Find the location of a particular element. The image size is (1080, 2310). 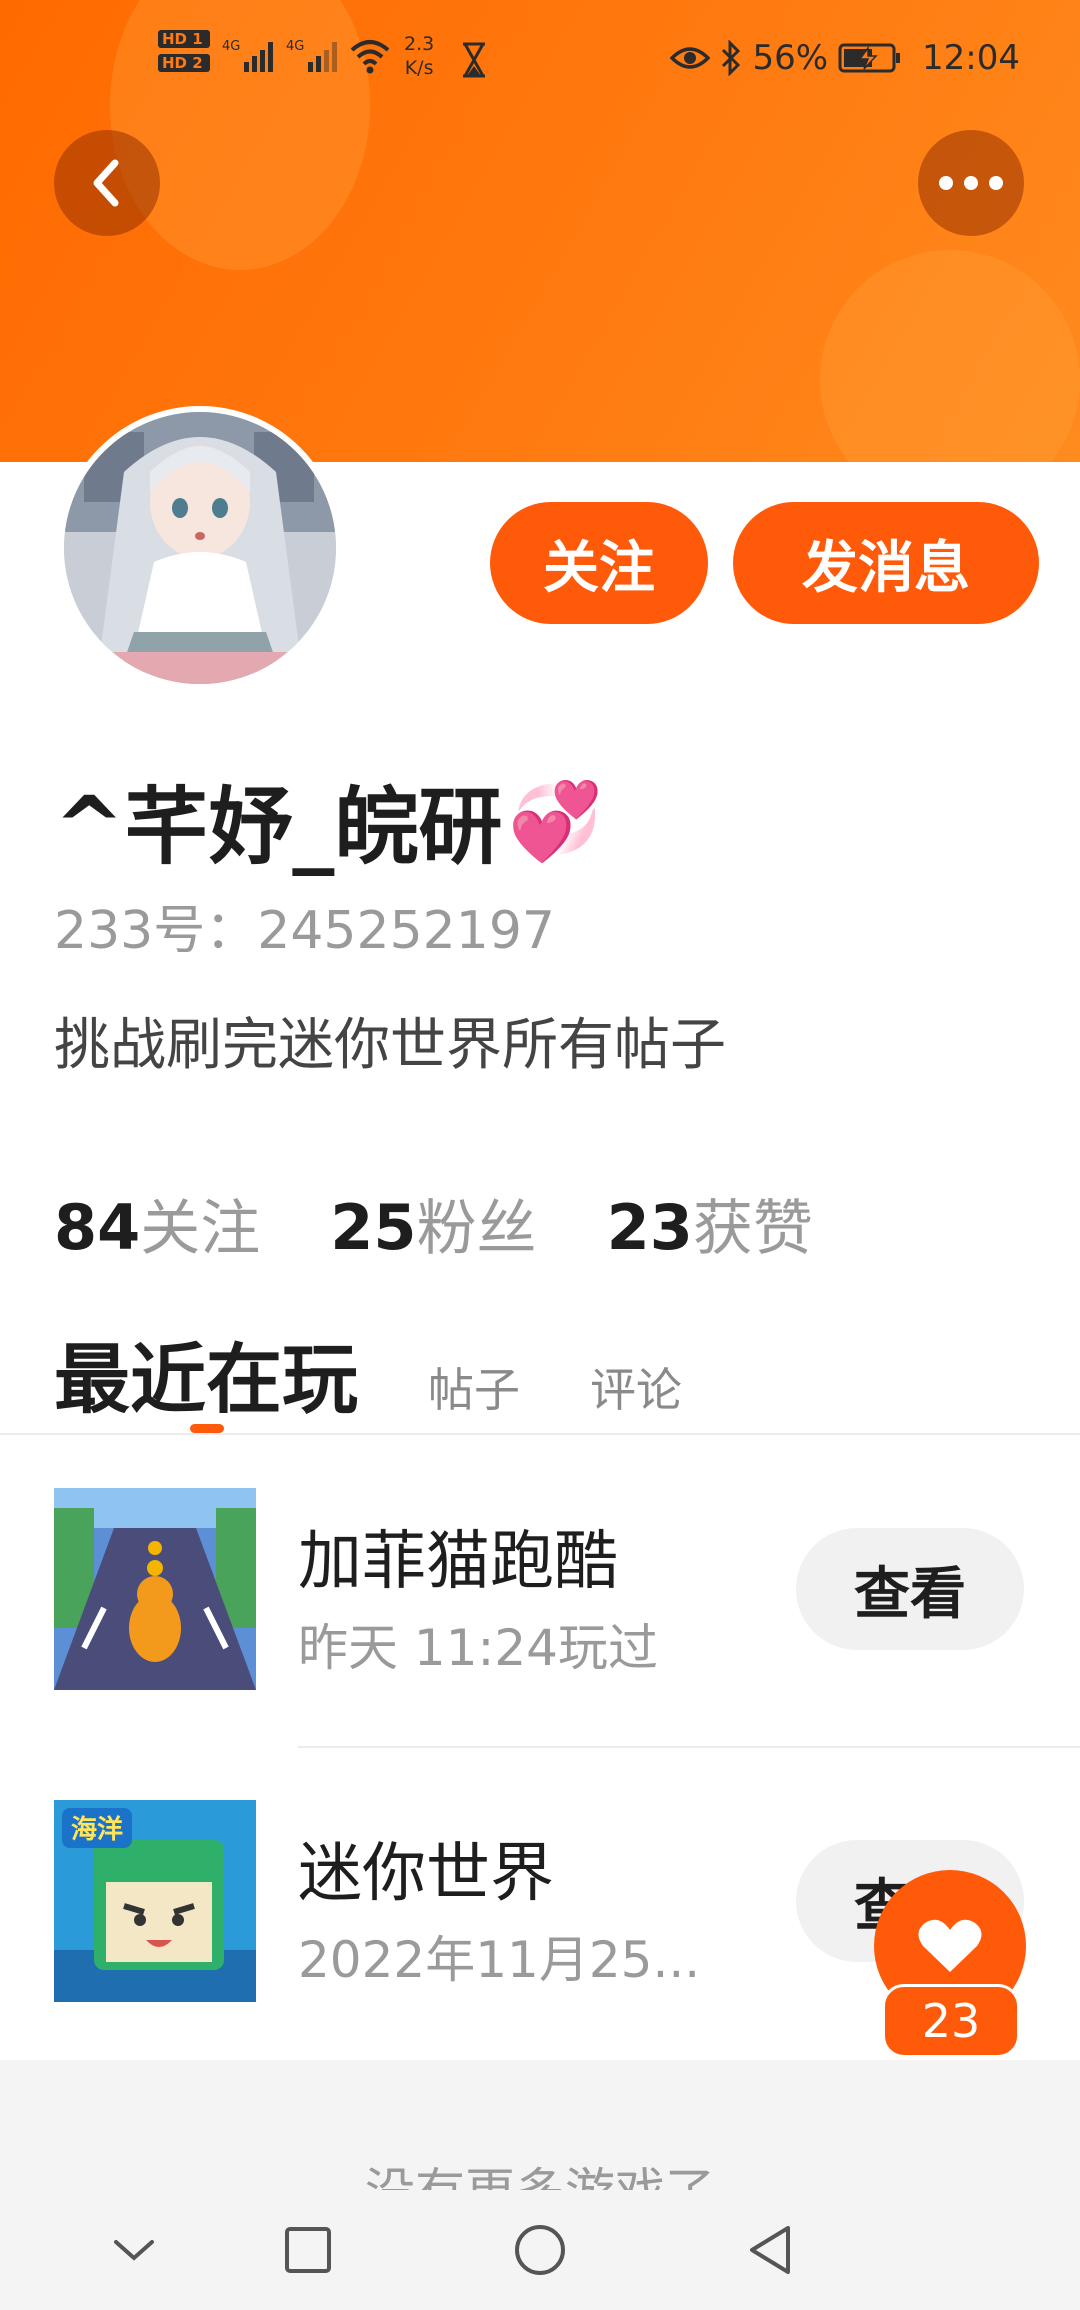

stat-number: 25 is located at coordinates (373, 1227).